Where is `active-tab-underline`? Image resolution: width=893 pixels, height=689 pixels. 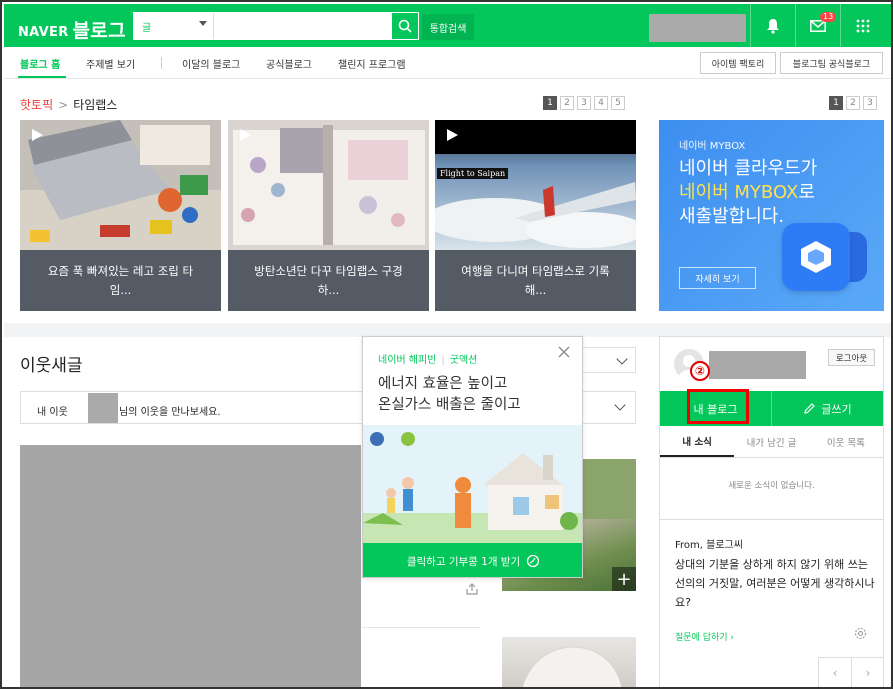 active-tab-underline is located at coordinates (42, 77).